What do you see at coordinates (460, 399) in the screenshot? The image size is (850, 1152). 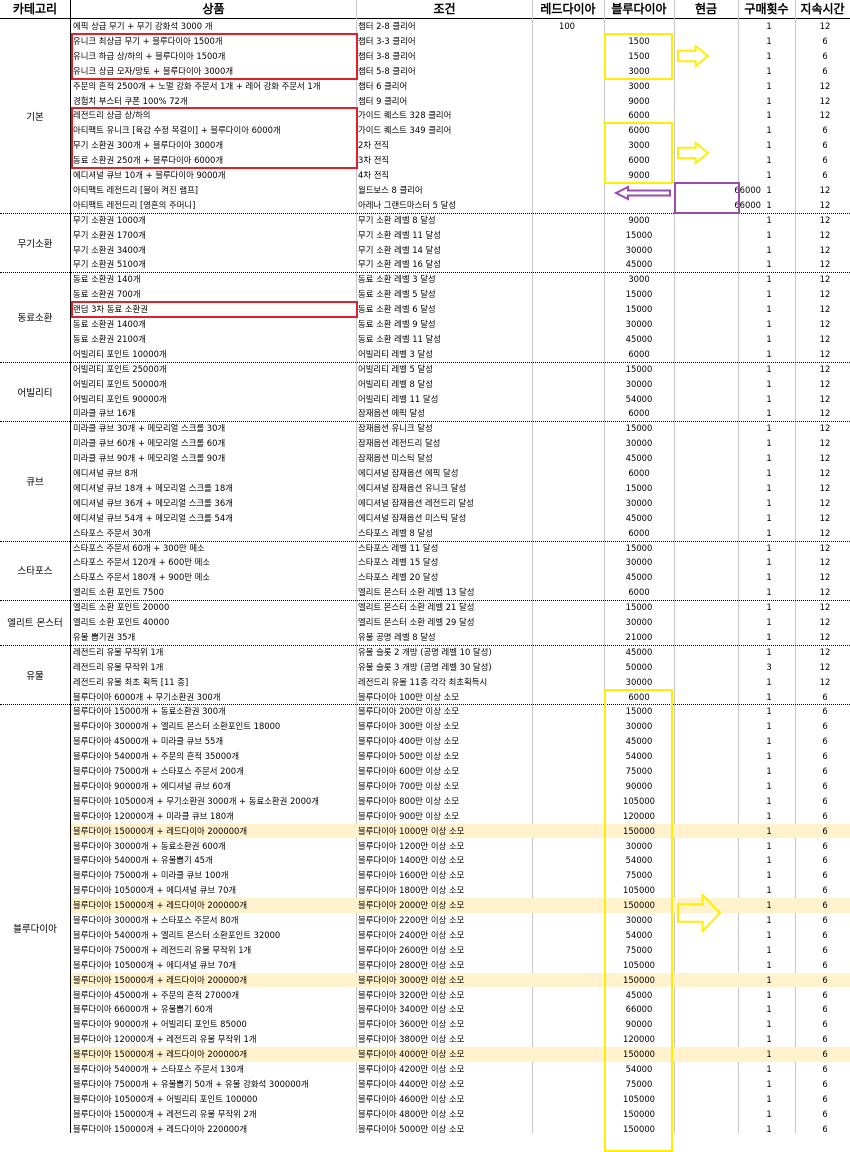 I see `table-row: 어빌리티 포인트 90000개어빌리티 레벨 11 달성54000112` at bounding box center [460, 399].